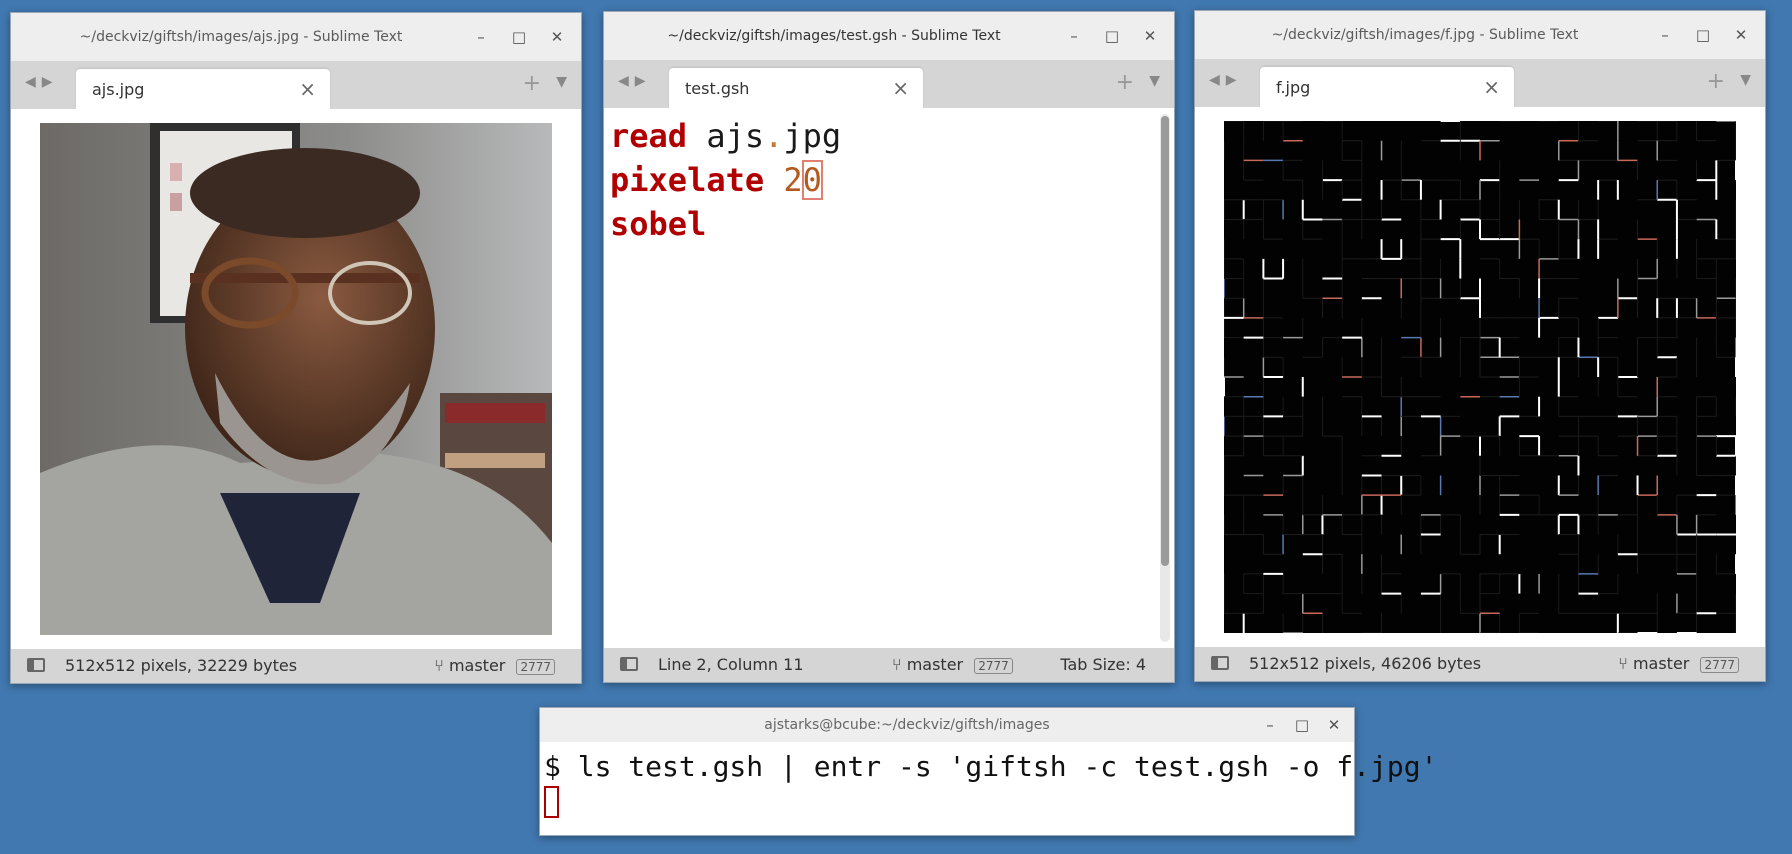  Describe the element at coordinates (812, 180) in the screenshot. I see `text-cursor-digit: 0` at that location.